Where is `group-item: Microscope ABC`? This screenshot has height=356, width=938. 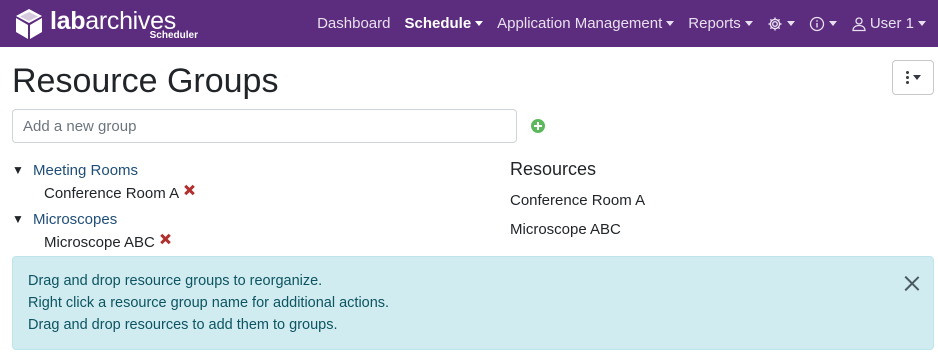
group-item: Microscope ABC is located at coordinates (268, 242).